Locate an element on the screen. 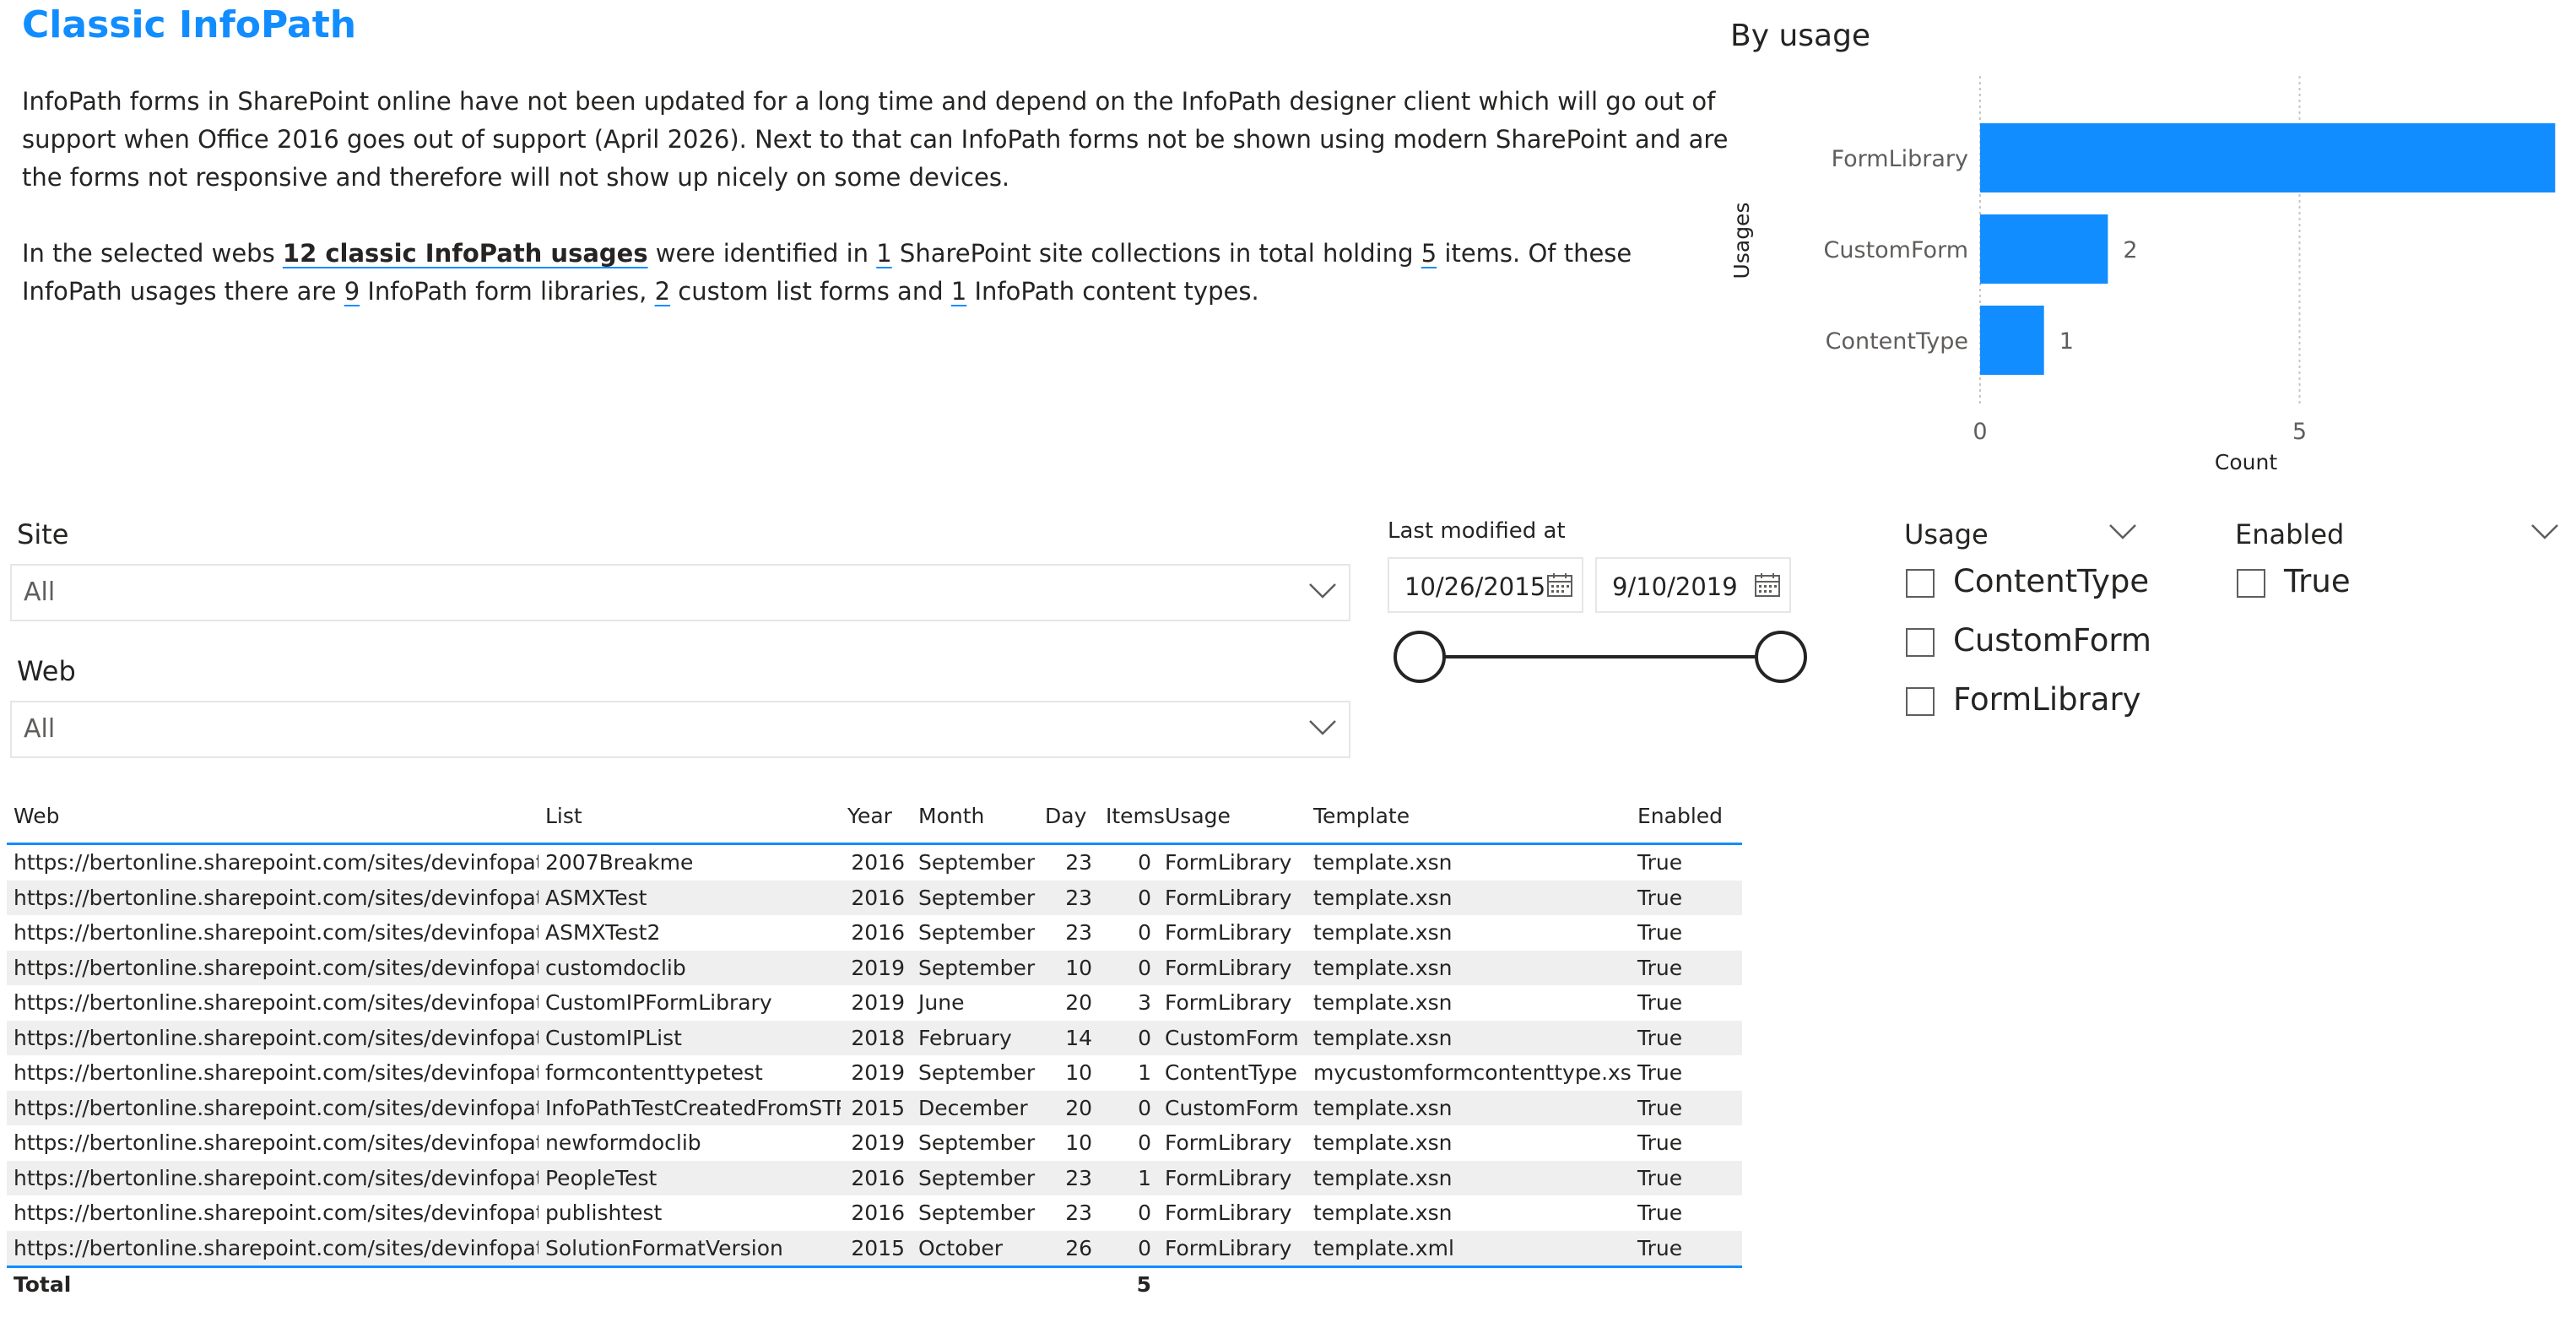 The height and width of the screenshot is (1317, 2576). usages-count: 12 classic InfoPath usages is located at coordinates (465, 253).